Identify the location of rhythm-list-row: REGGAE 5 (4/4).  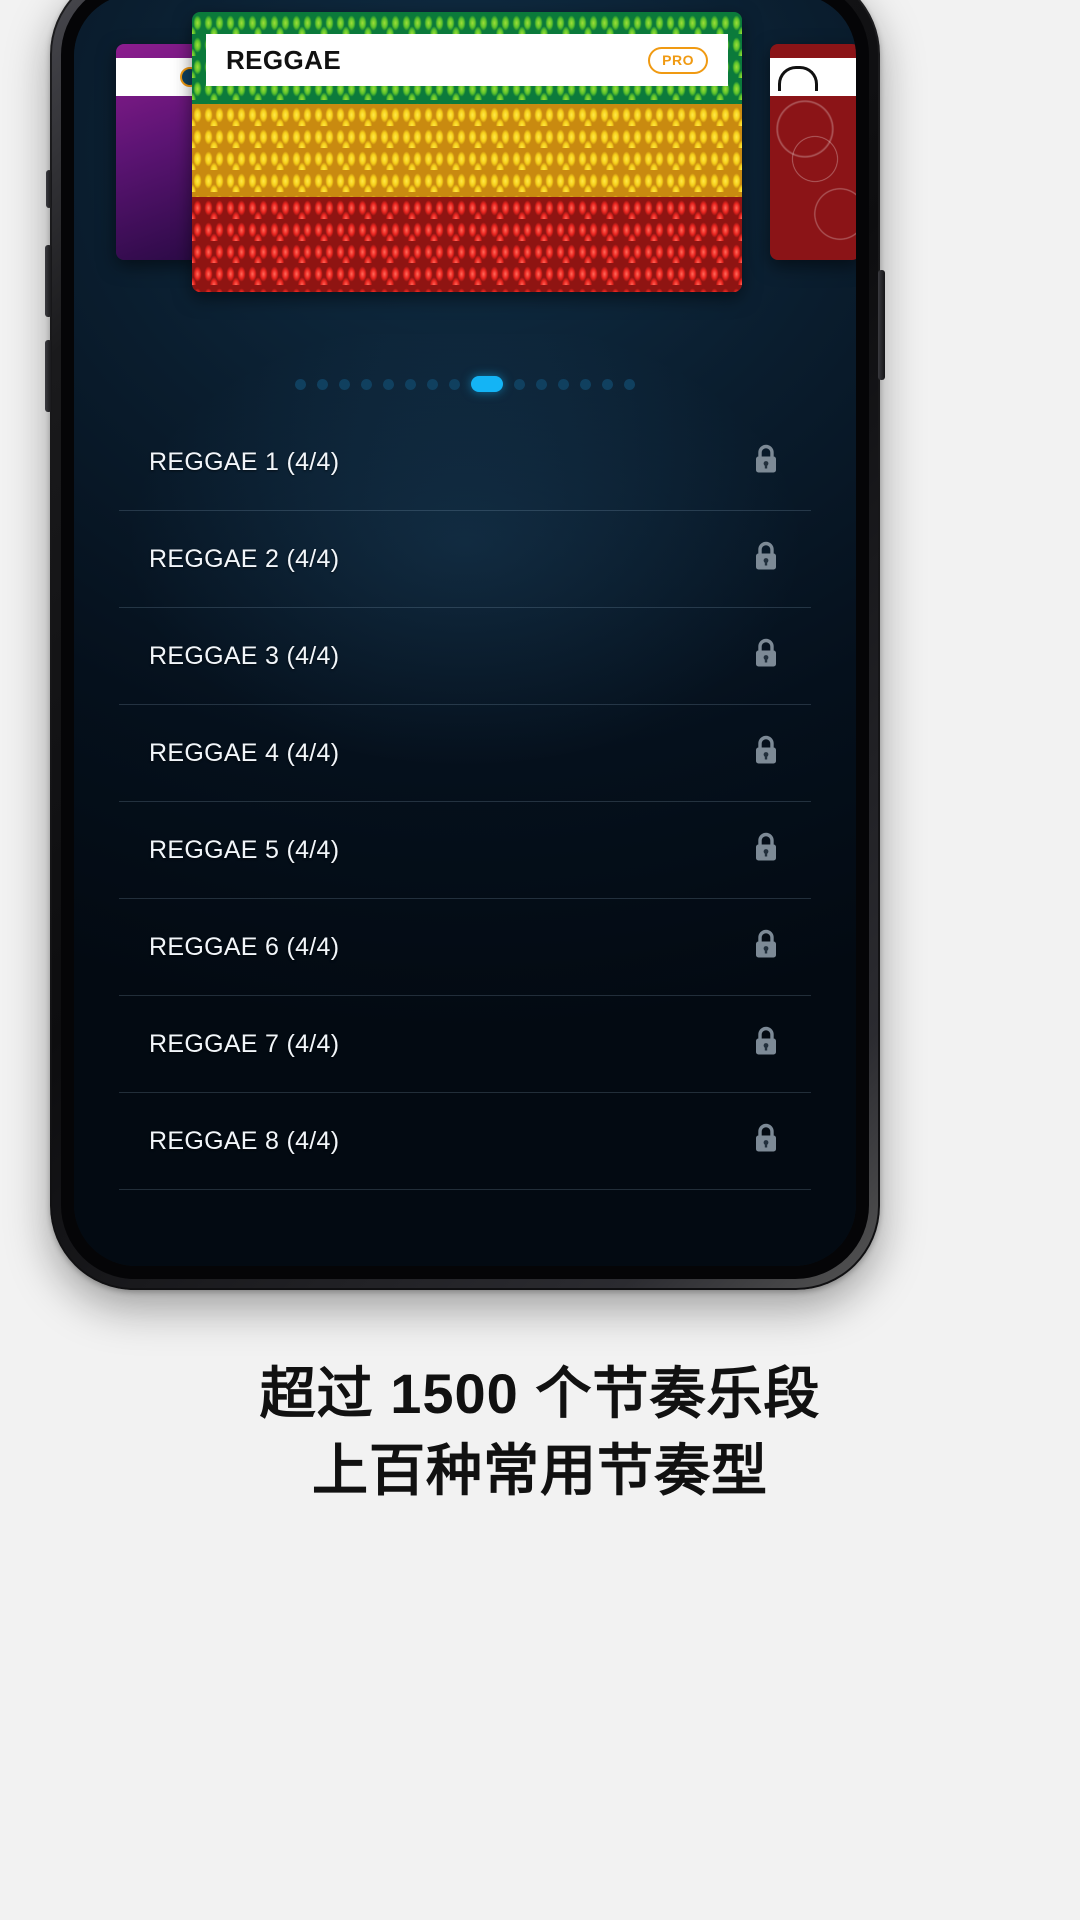
(465, 850).